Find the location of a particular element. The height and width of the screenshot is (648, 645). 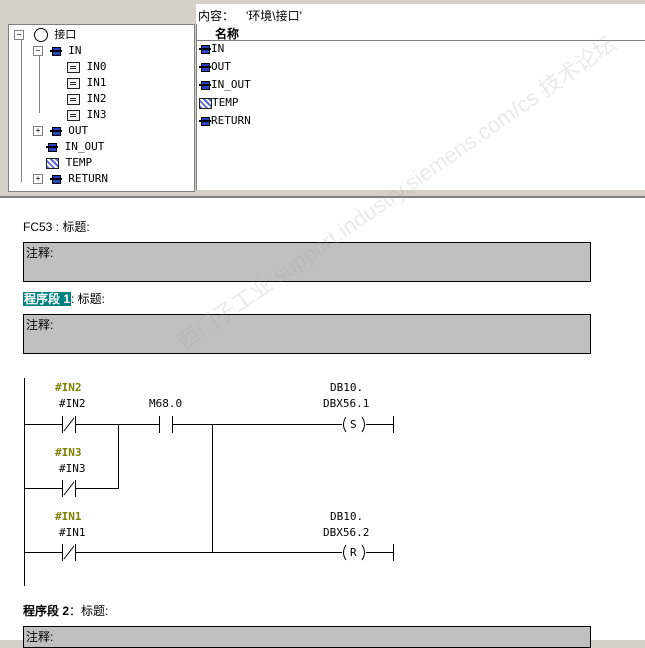

tree-item-in2: IN2 is located at coordinates (87, 99).